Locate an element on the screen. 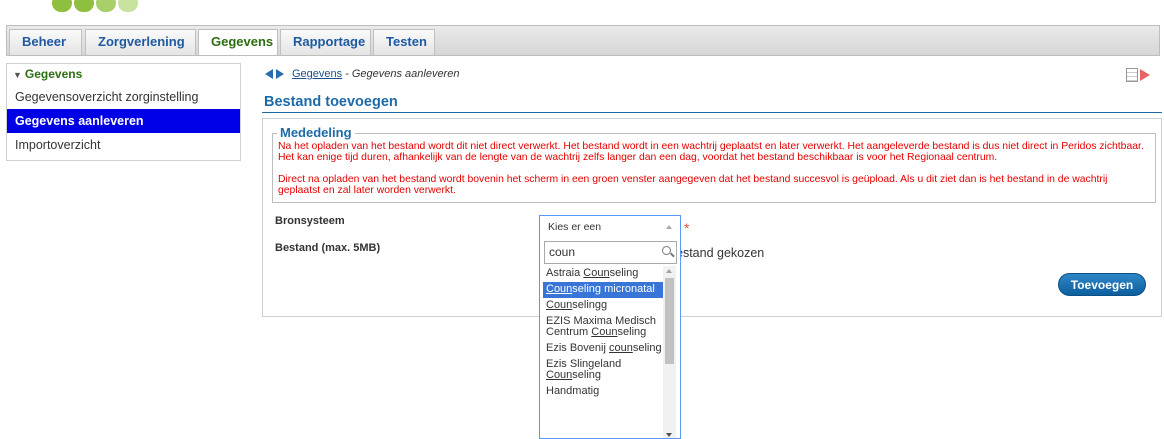  sidebar-header: ▼ Gegevens is located at coordinates (123, 74).